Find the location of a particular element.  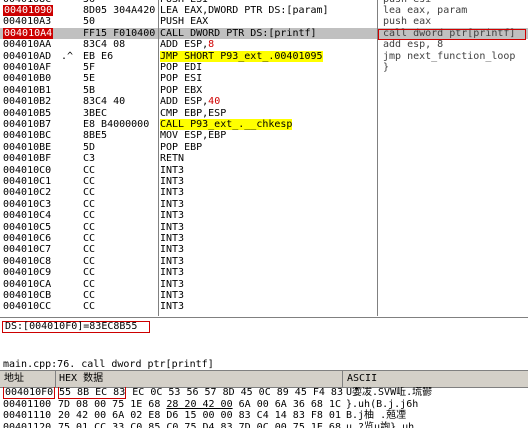

disasm-address: 004010C6 is located at coordinates (27, 238).